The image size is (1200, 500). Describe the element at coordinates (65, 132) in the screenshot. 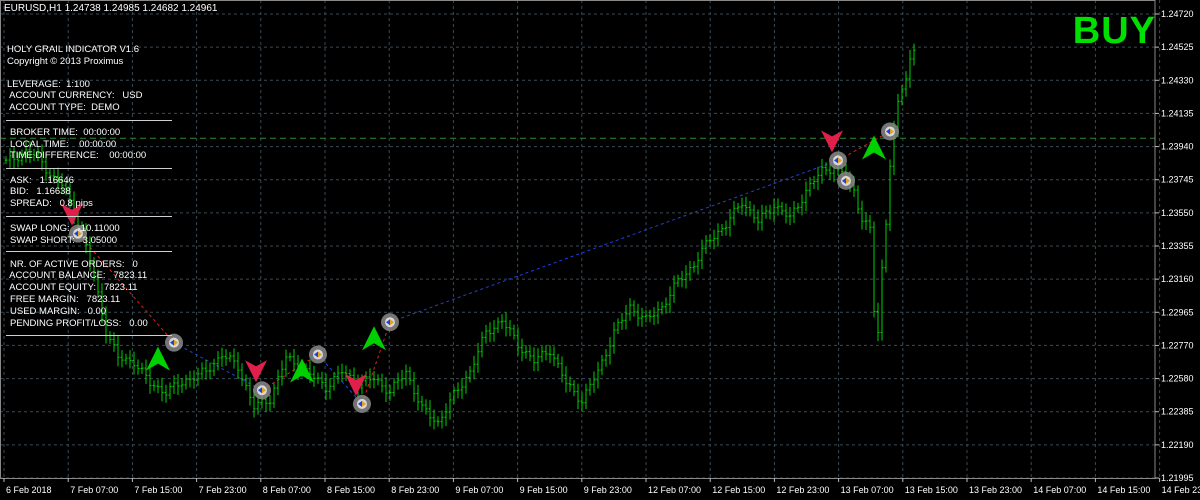

I see `info-broker-time: BROKER TIME: 00:00:00` at that location.